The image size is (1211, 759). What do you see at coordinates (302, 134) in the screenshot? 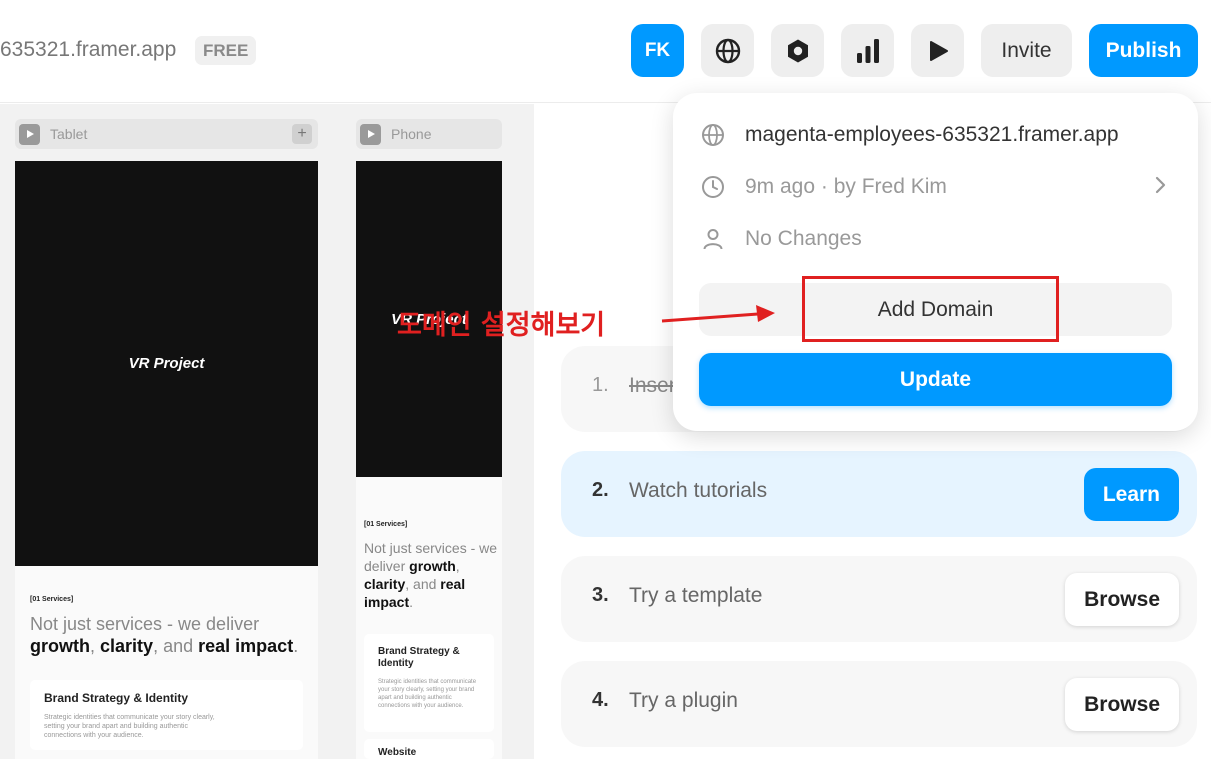
I see `add-breakpoint-button: +` at bounding box center [302, 134].